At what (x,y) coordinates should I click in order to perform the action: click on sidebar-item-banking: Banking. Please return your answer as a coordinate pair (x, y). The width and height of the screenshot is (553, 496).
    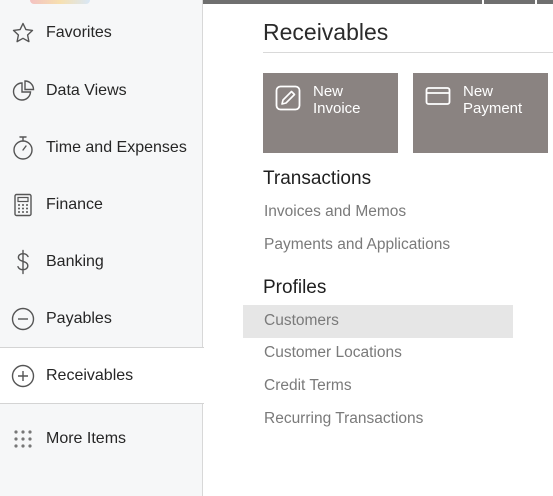
    Looking at the image, I should click on (101, 261).